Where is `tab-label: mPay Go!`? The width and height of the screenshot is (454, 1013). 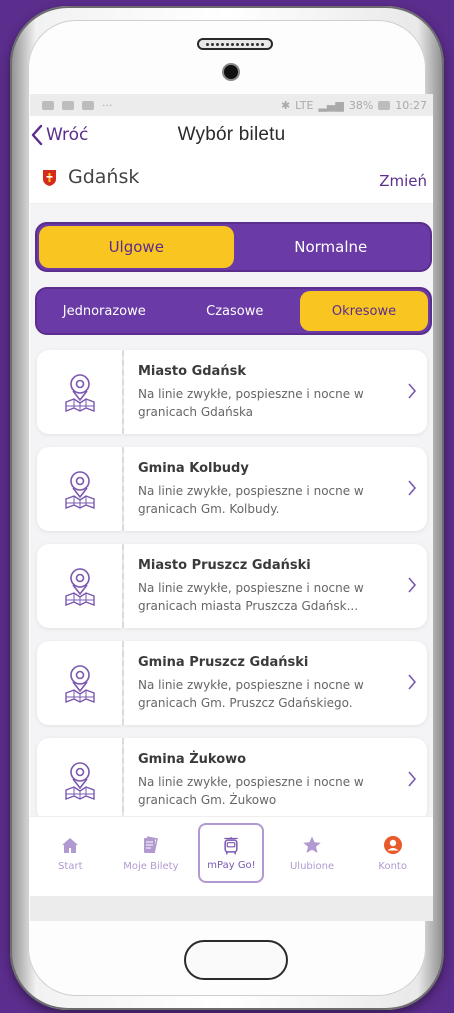
tab-label: mPay Go! is located at coordinates (231, 865).